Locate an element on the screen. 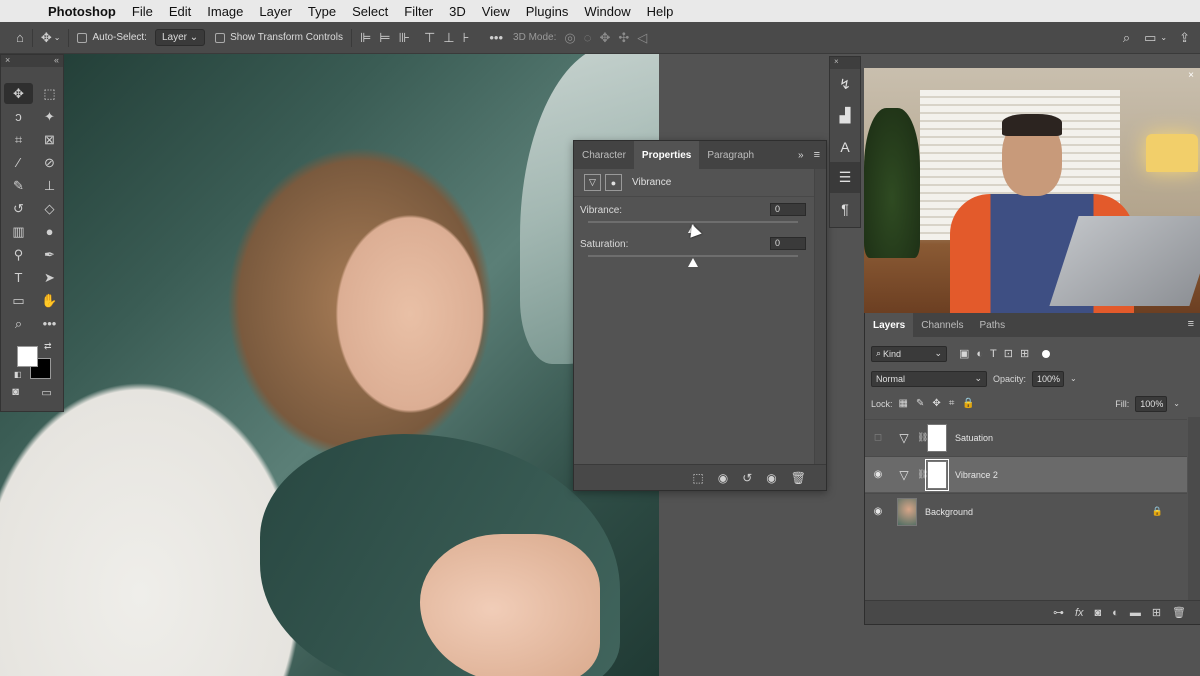 This screenshot has width=1200, height=676. menu-help: Help is located at coordinates (660, 11).